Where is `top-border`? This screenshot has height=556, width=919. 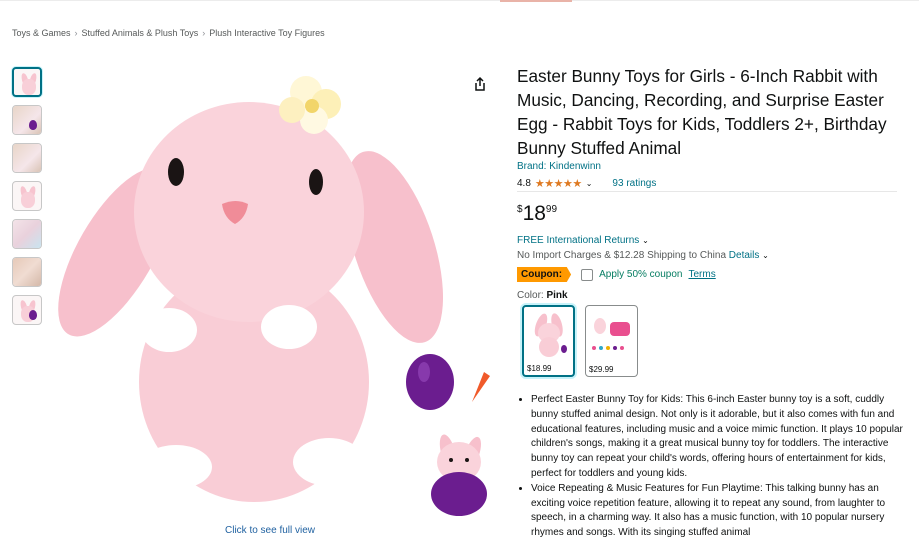 top-border is located at coordinates (459, 0).